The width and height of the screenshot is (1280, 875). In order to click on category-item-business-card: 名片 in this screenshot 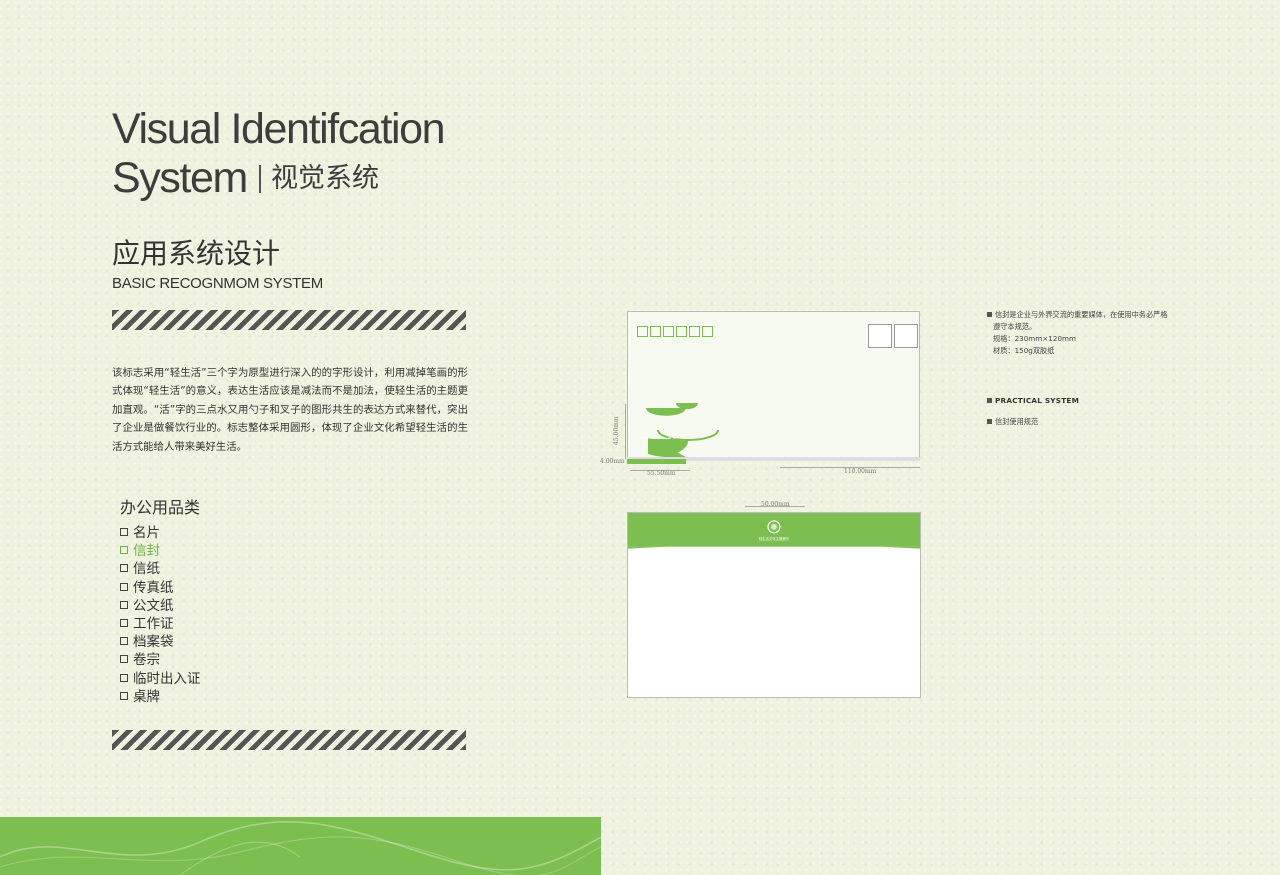, I will do `click(160, 533)`.